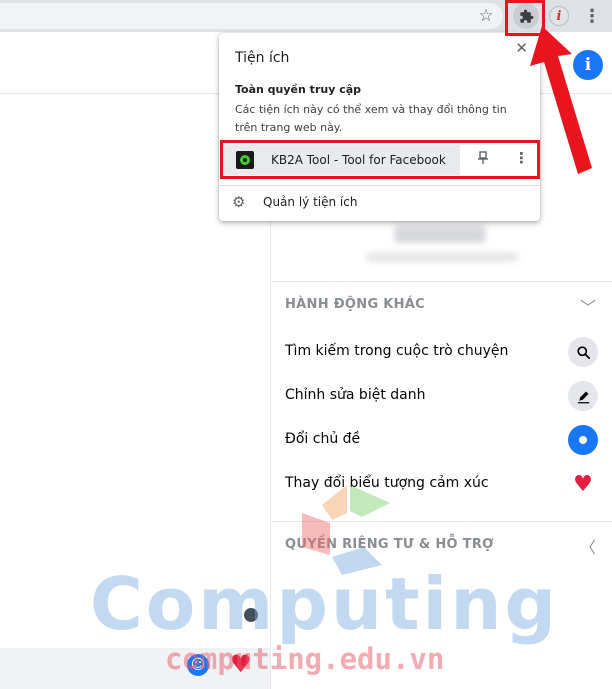  I want to click on search-icon, so click(583, 352).